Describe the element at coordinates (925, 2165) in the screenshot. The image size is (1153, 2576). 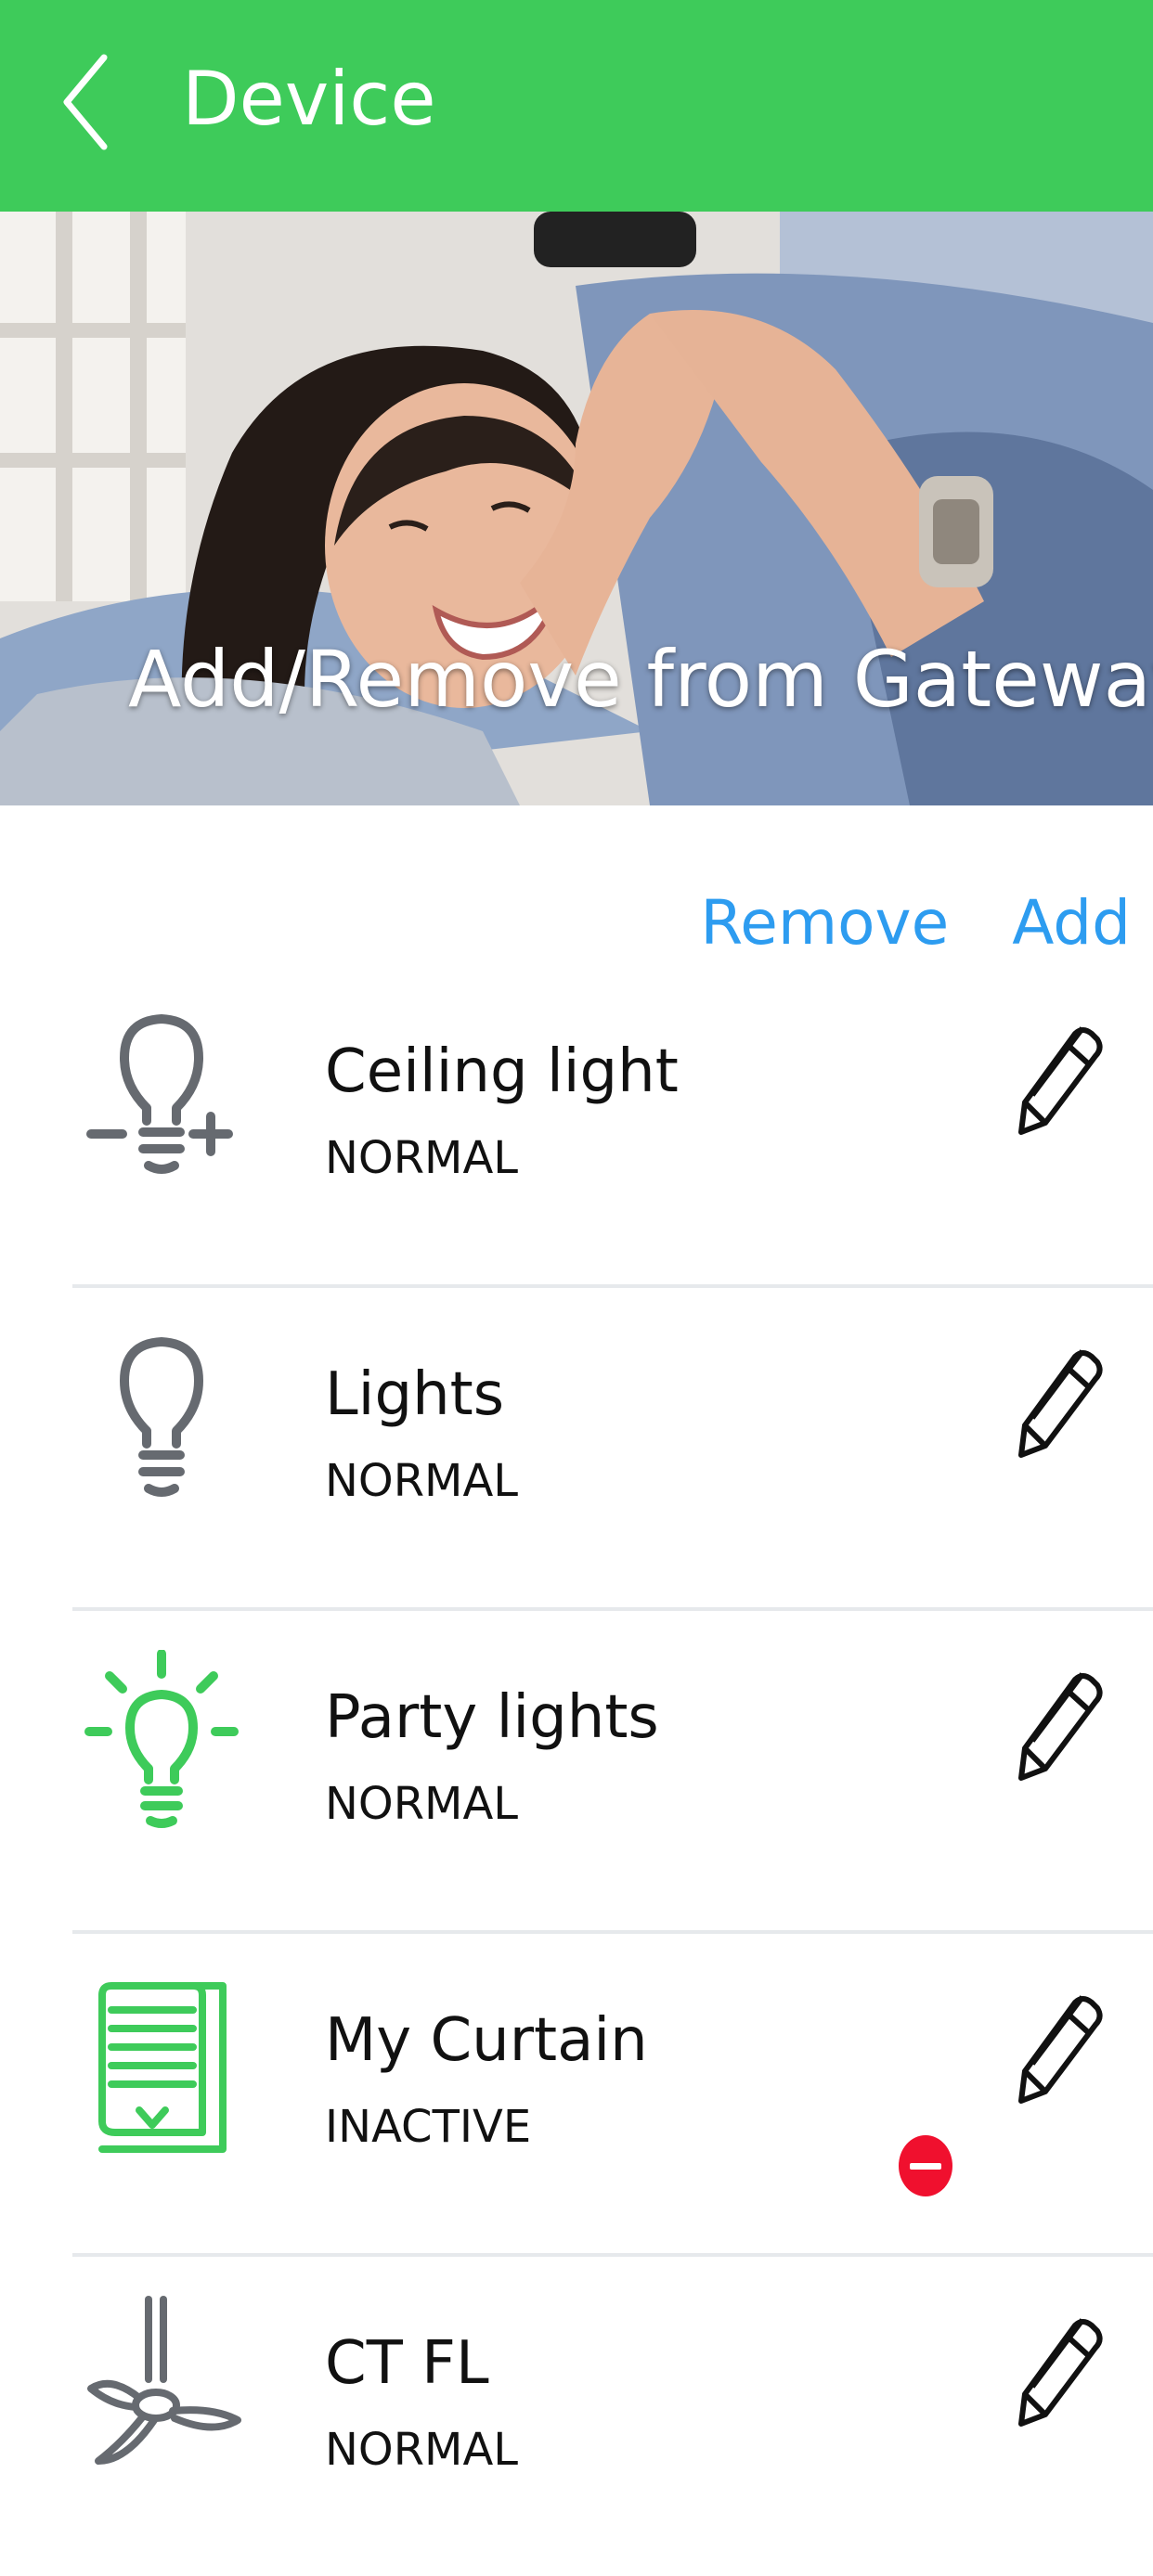
I see `remove-device-badge` at that location.